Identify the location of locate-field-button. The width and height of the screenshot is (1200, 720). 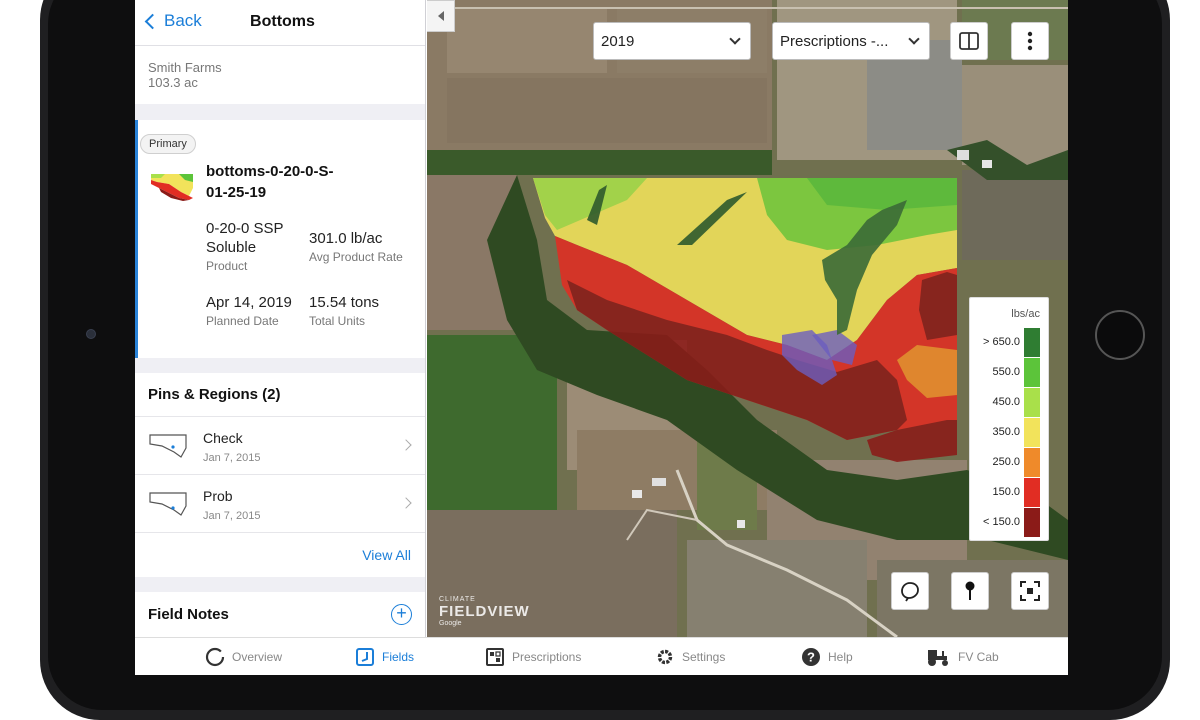
(1030, 591).